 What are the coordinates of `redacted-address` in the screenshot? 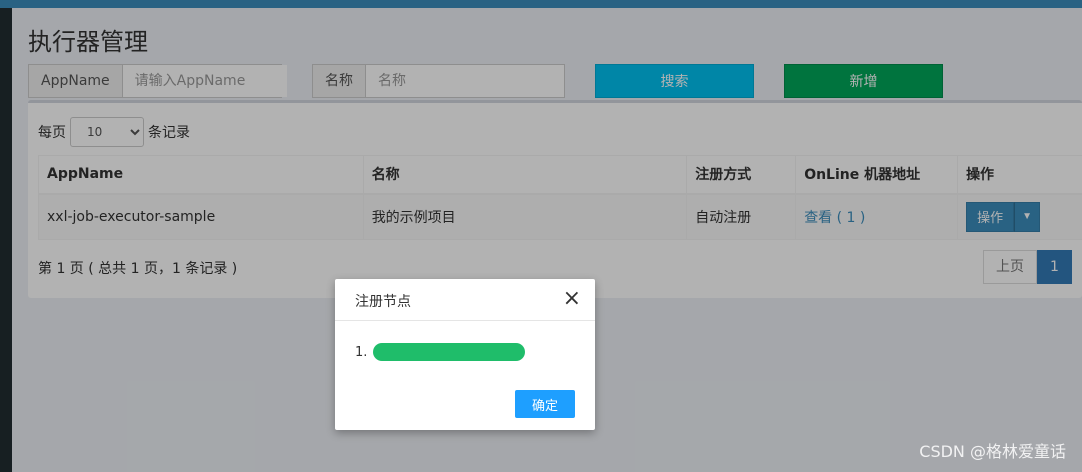 It's located at (449, 352).